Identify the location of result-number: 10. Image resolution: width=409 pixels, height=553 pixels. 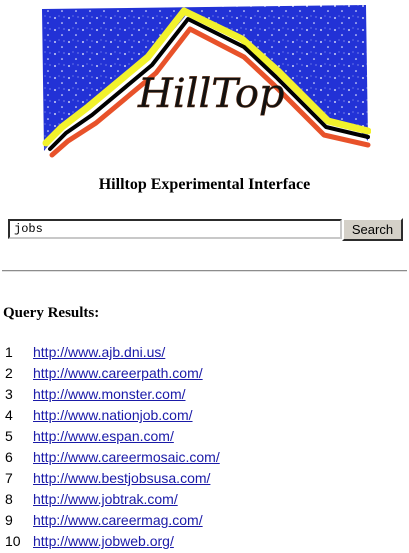
(13, 541).